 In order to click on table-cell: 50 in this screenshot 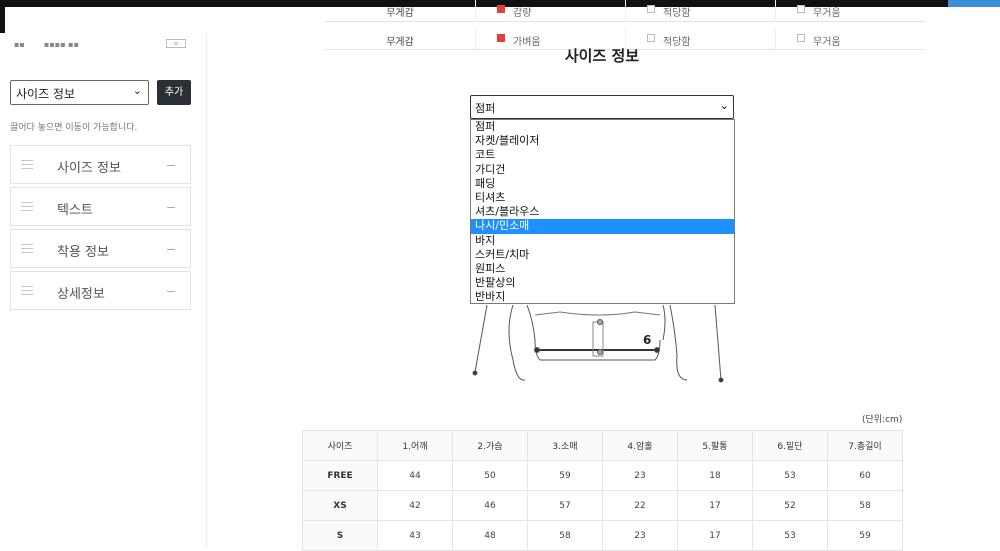, I will do `click(490, 475)`.